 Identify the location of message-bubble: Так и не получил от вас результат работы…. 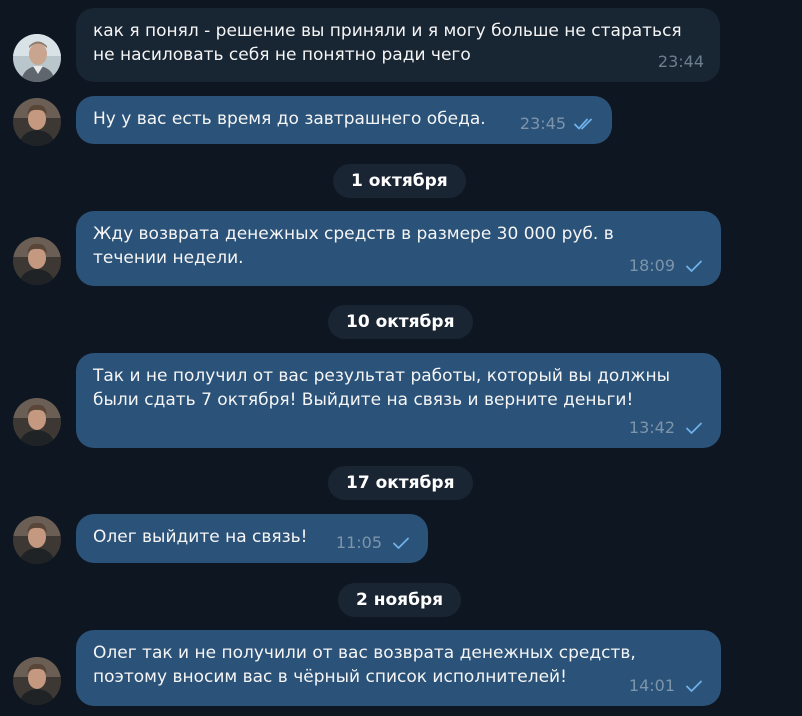
(398, 400).